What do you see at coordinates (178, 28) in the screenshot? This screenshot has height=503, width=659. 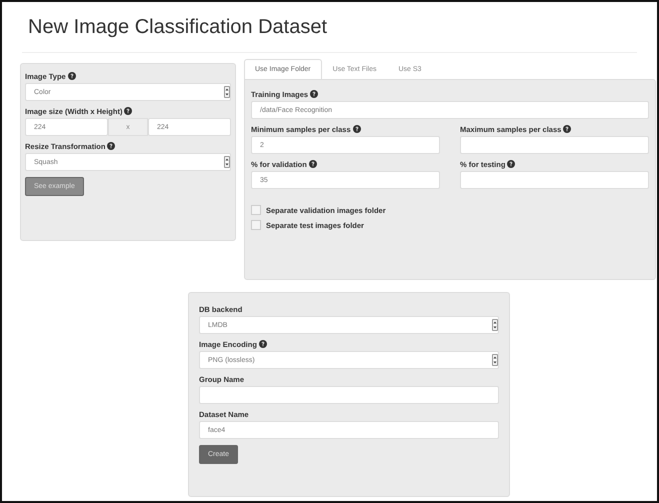 I see `page-title: New Image Classification Dataset` at bounding box center [178, 28].